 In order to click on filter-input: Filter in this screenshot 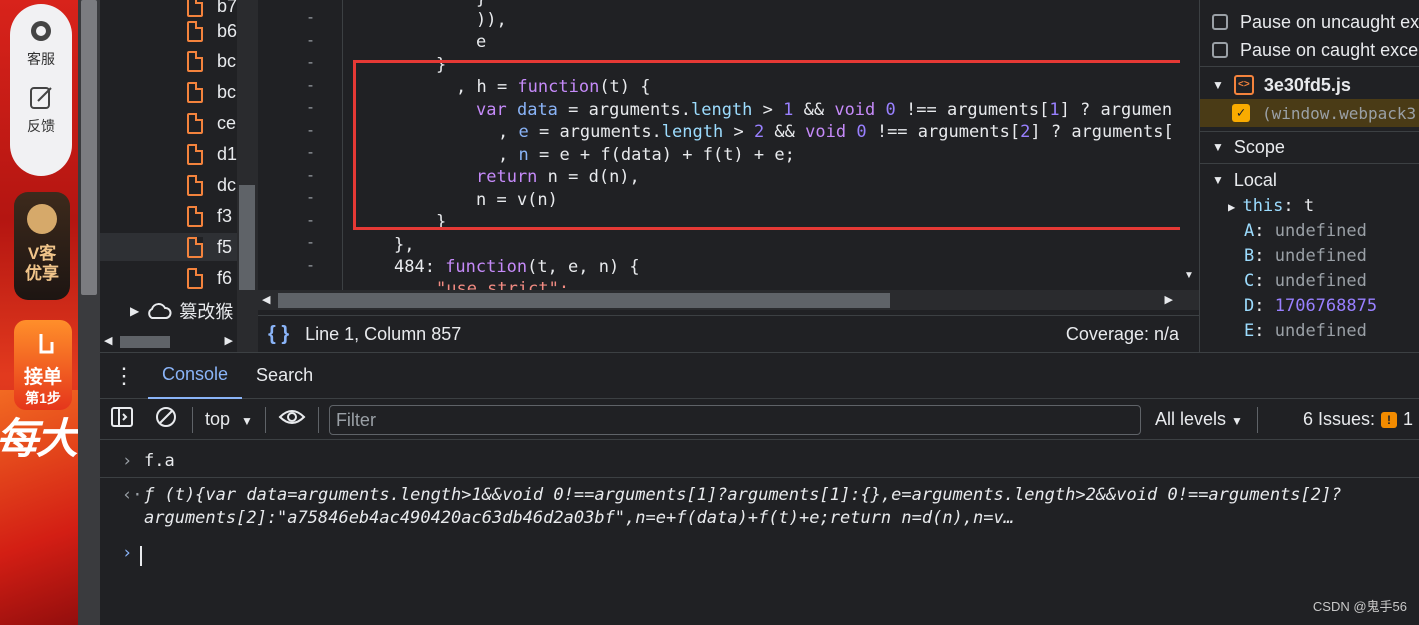, I will do `click(734, 419)`.